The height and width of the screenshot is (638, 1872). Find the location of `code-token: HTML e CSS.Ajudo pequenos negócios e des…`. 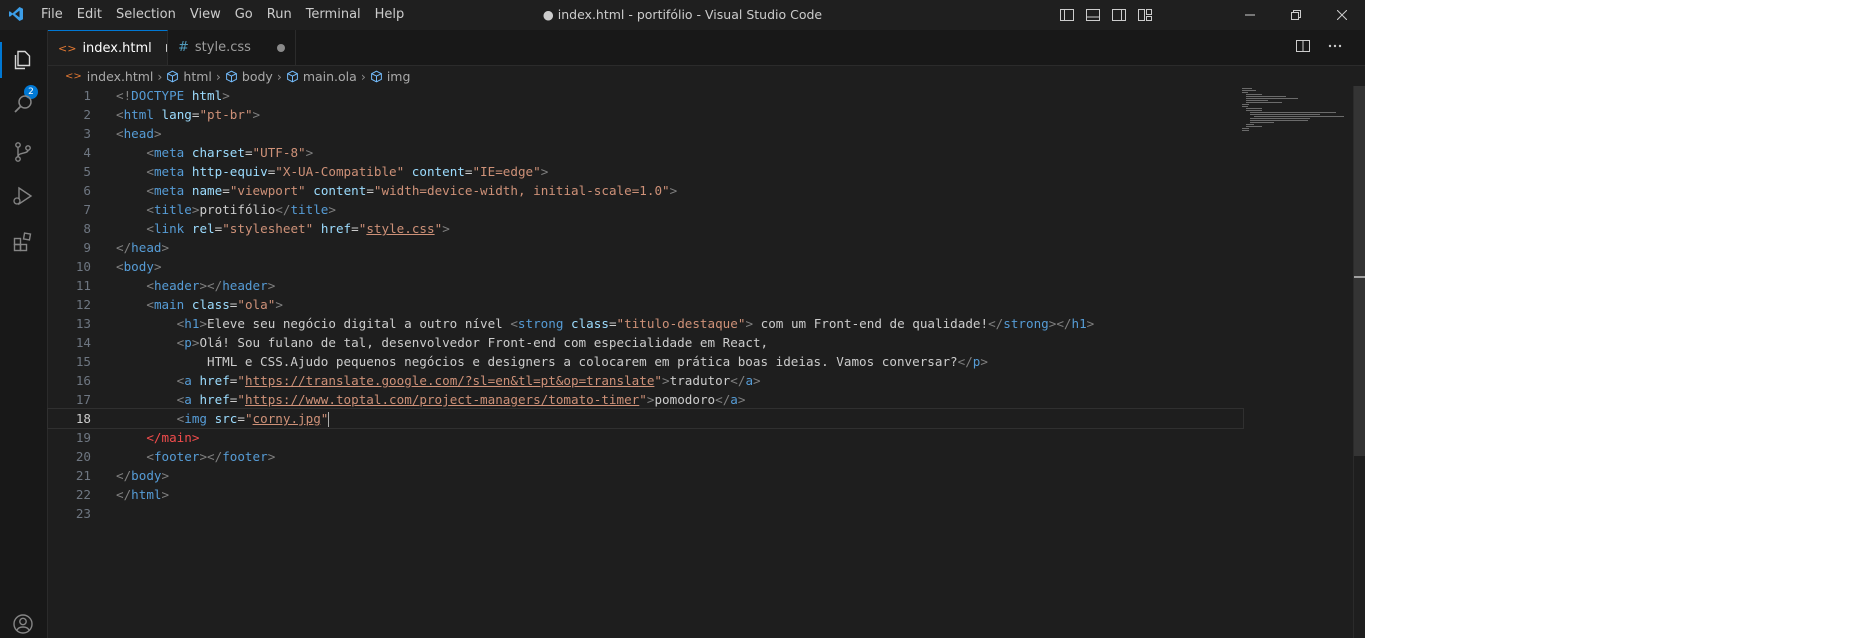

code-token: HTML e CSS.Ajudo pequenos negócios e des… is located at coordinates (537, 361).